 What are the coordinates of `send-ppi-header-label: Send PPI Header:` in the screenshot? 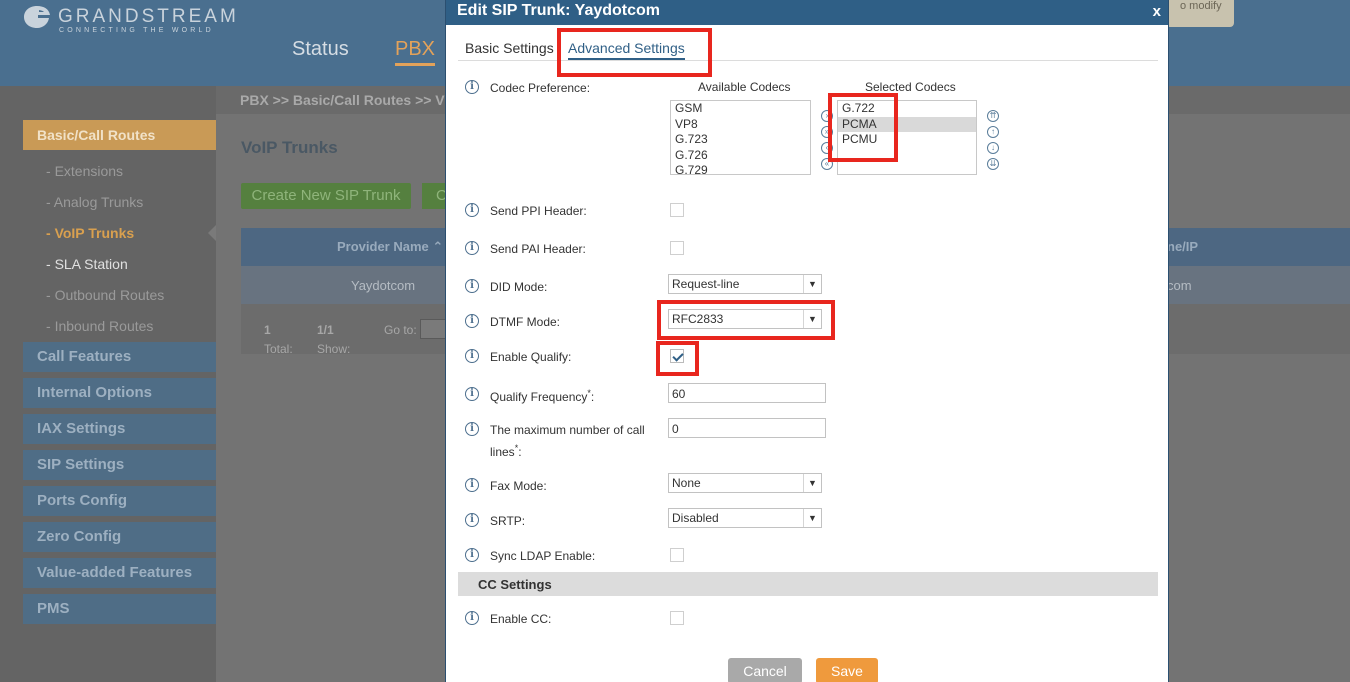 It's located at (538, 211).